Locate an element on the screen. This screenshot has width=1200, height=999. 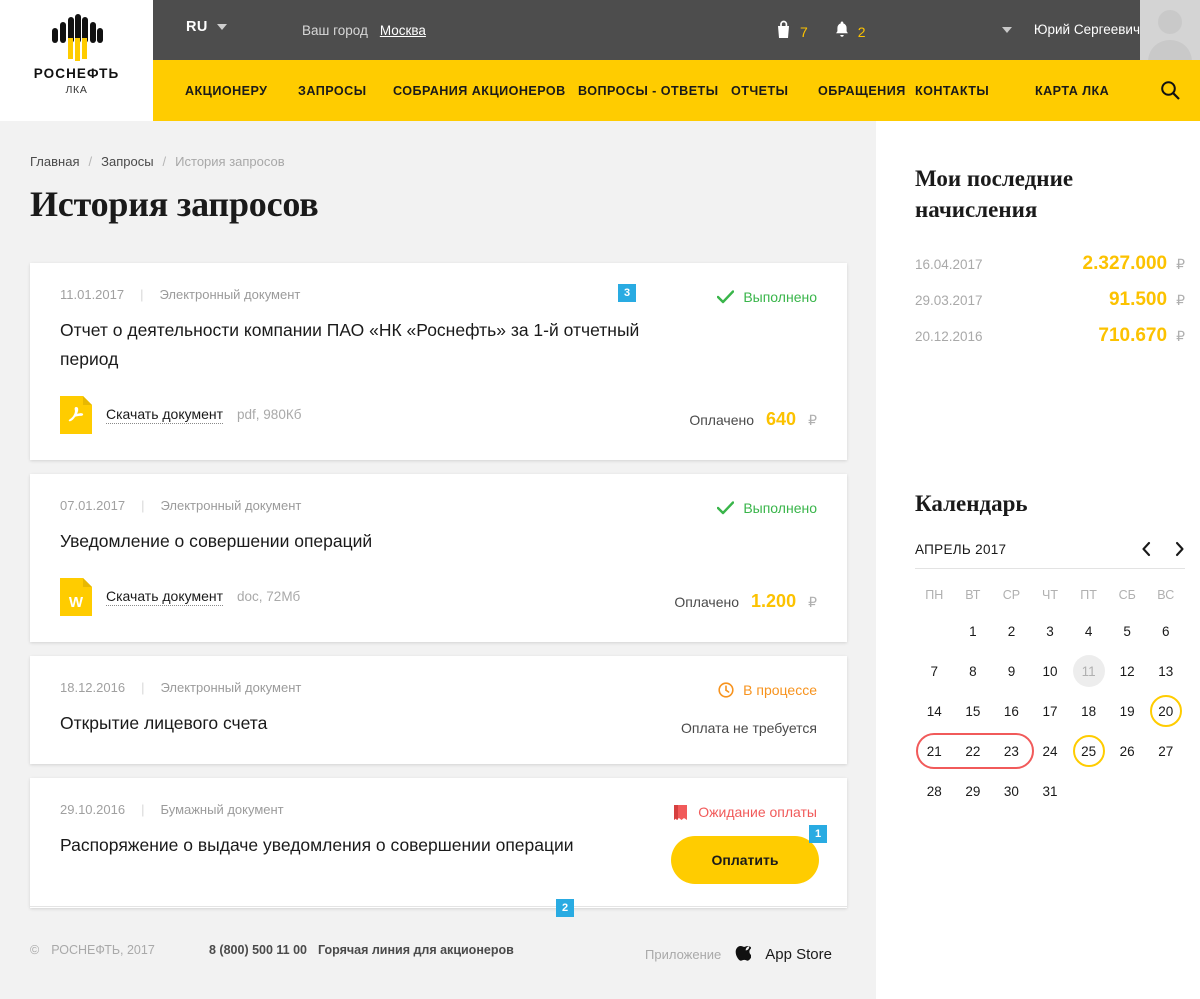
nav-item-4: ВОПРОСЫ - ОТВЕТЫ is located at coordinates (648, 91).